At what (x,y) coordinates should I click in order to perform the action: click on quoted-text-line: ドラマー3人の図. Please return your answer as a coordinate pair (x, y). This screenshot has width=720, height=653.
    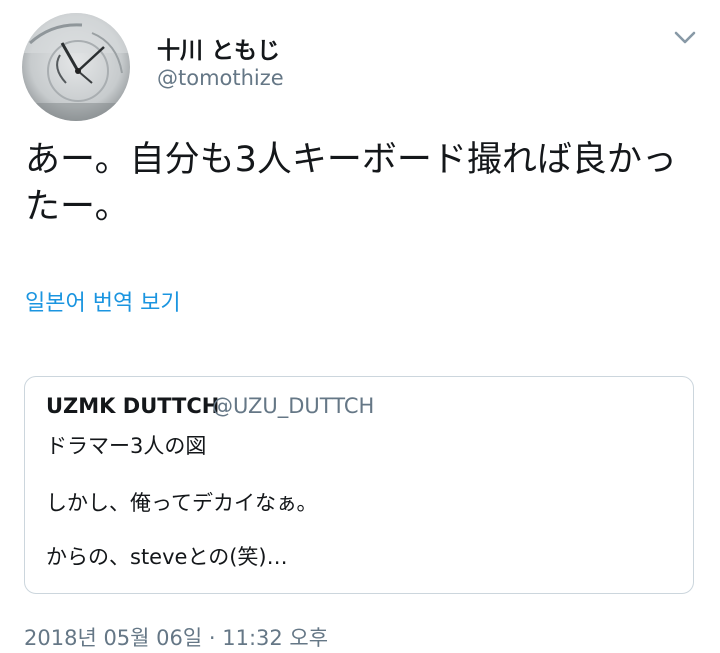
    Looking at the image, I should click on (126, 446).